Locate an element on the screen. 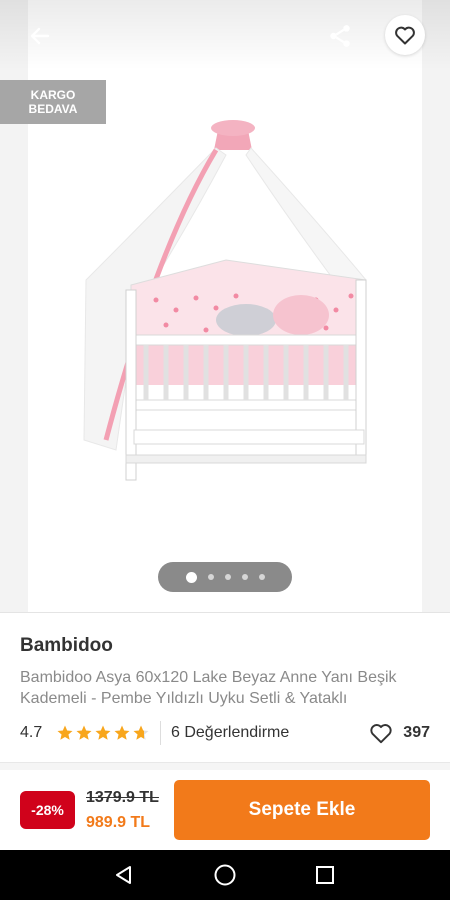 The width and height of the screenshot is (450, 900). share-icon is located at coordinates (340, 36).